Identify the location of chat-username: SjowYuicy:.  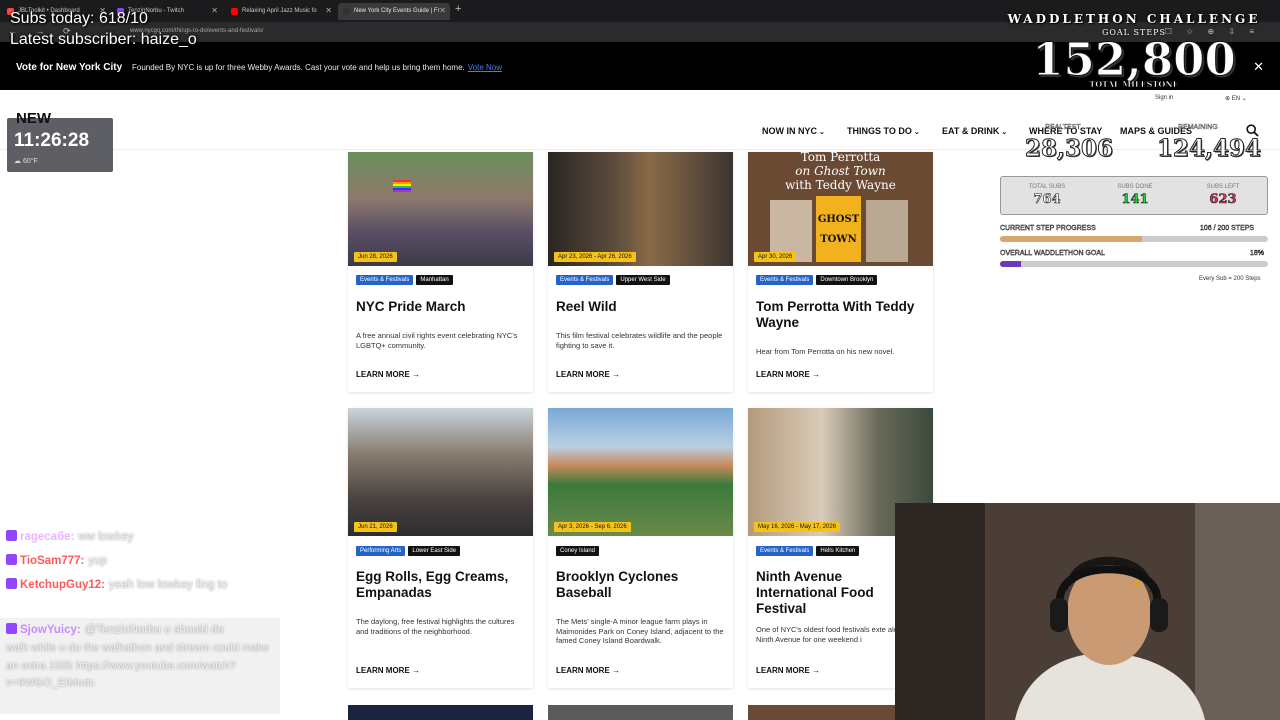
(50, 630).